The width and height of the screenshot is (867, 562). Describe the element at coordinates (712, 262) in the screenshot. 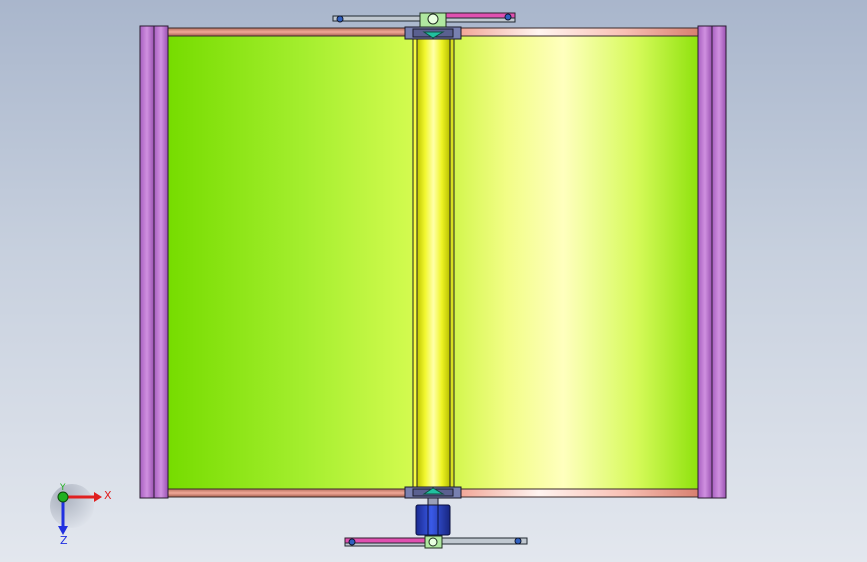

I see `end-plate-right` at that location.